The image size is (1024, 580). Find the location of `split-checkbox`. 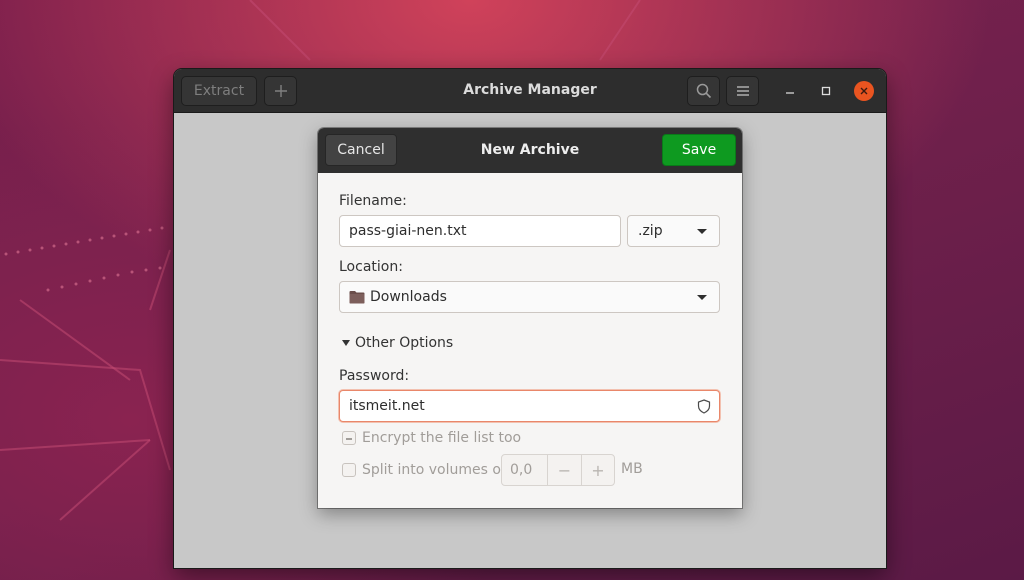

split-checkbox is located at coordinates (349, 470).